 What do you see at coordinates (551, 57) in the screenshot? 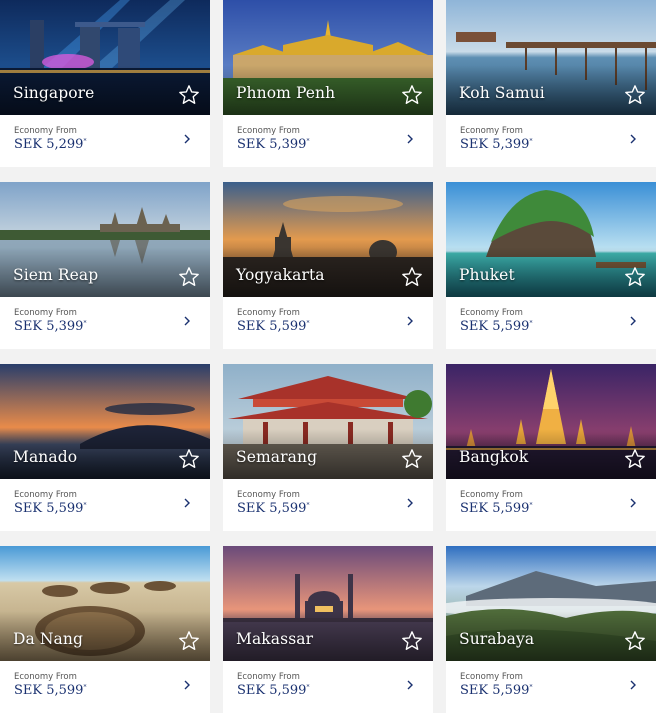
I see `destination-photo-koh-samui: Koh Samui` at bounding box center [551, 57].